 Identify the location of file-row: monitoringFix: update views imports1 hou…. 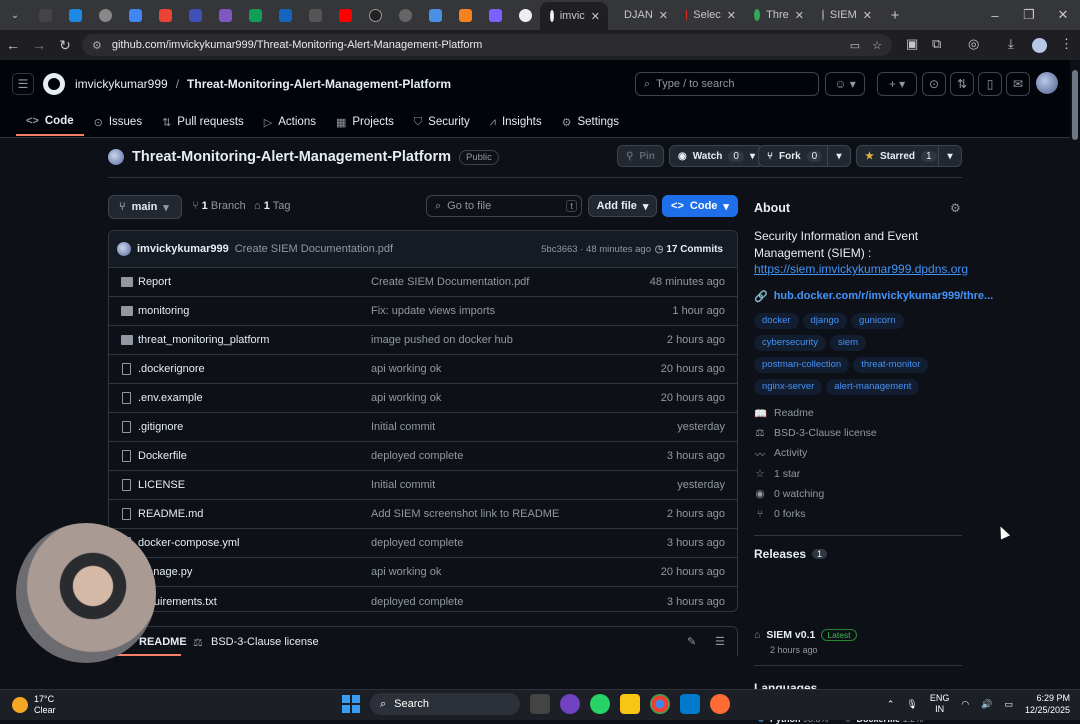
(423, 311).